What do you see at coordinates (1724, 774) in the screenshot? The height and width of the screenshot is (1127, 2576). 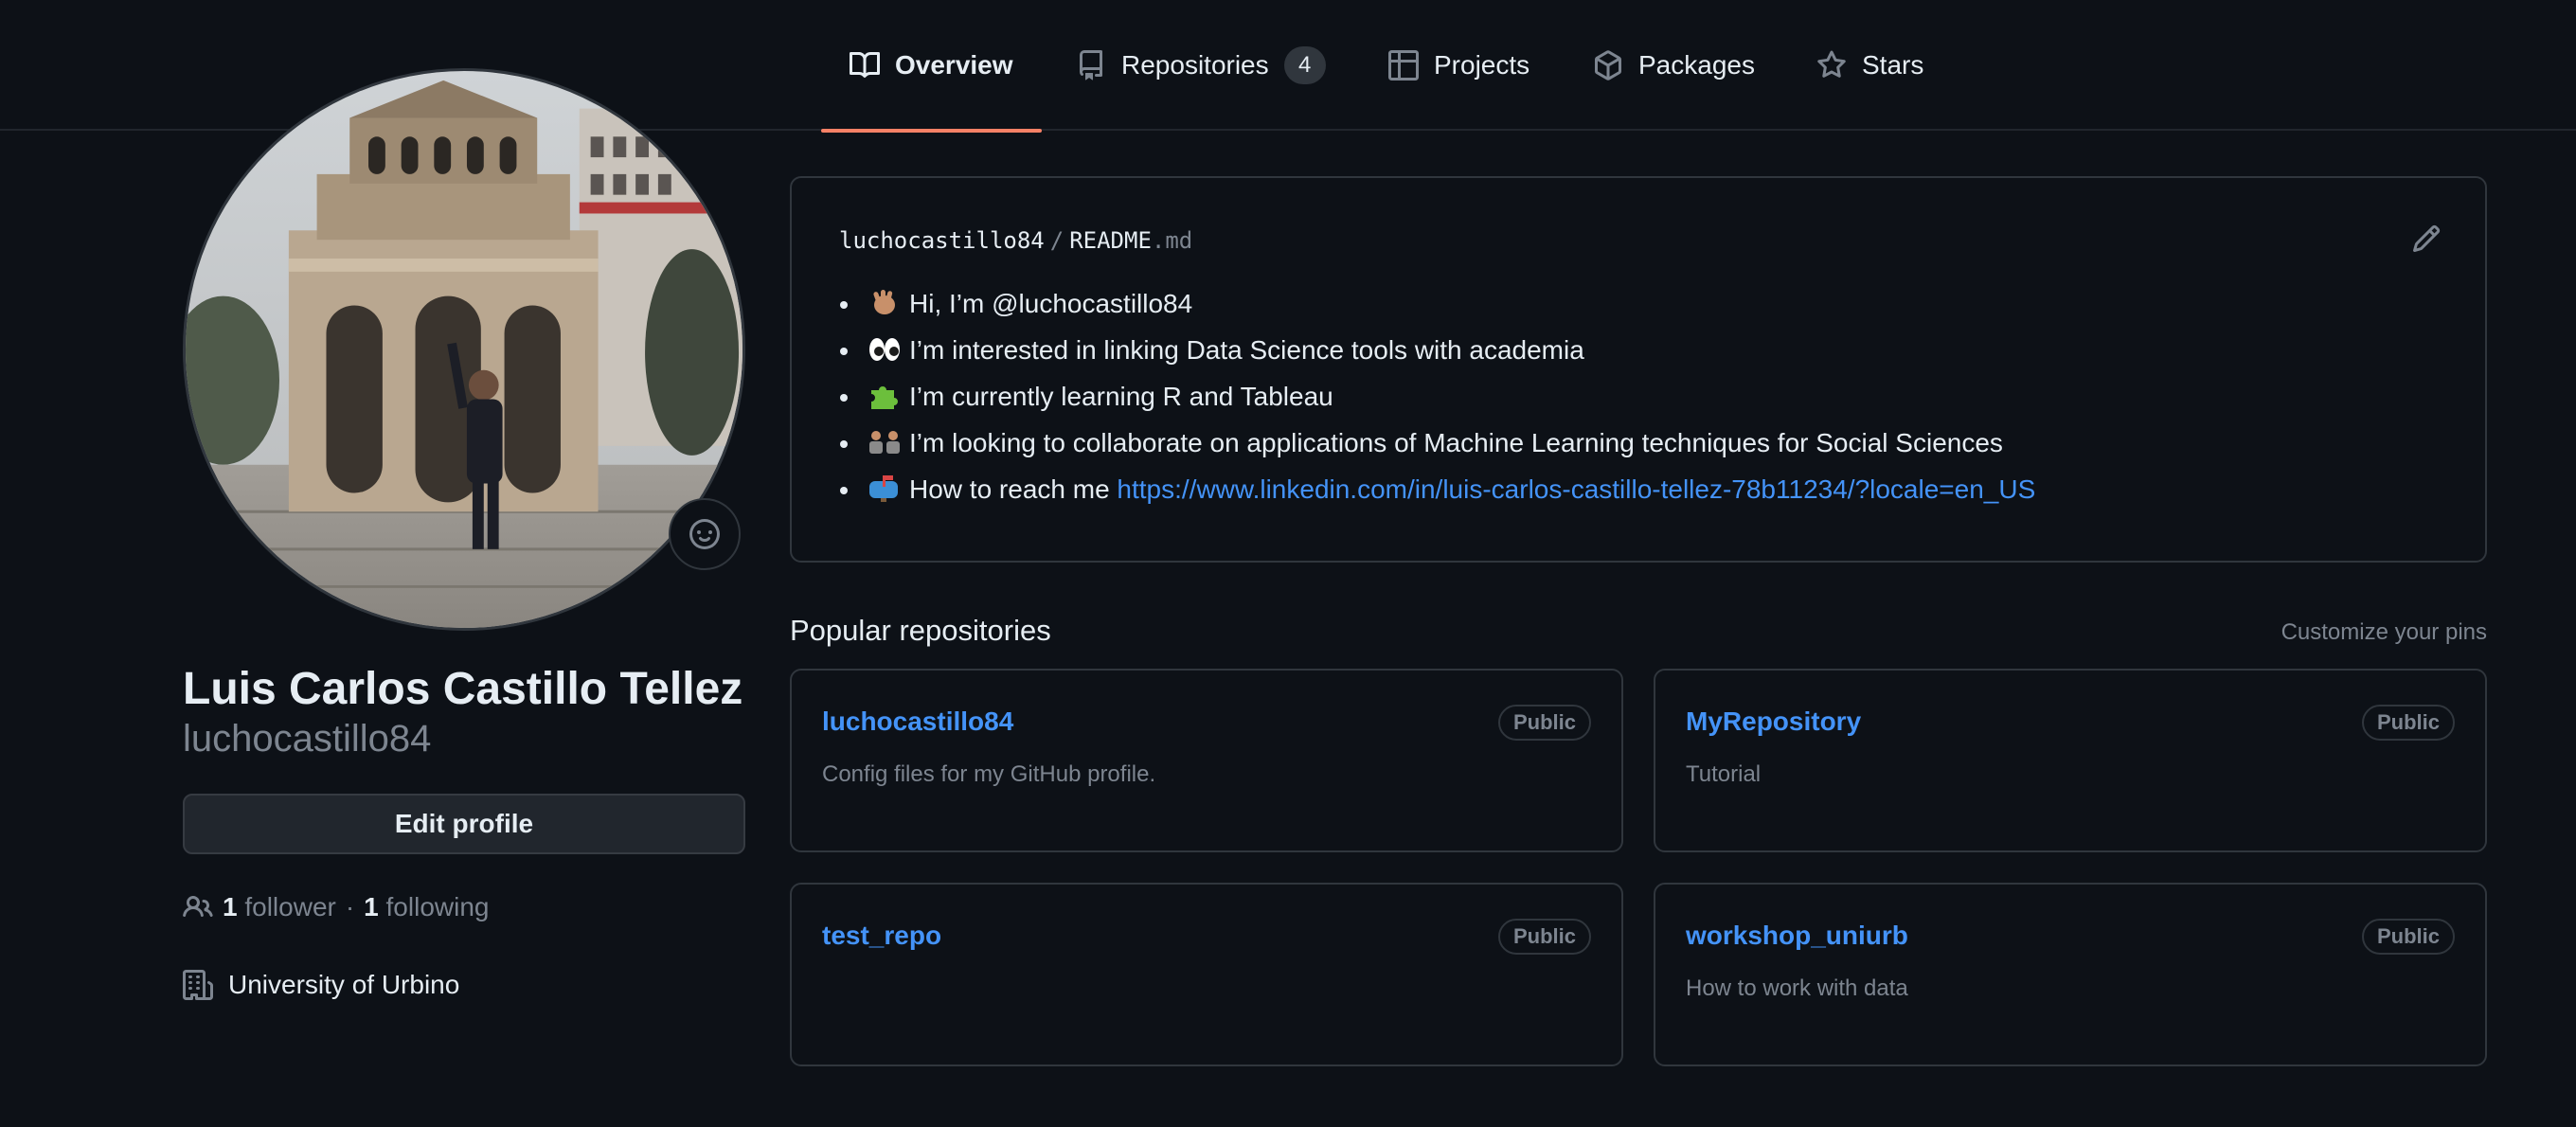 I see `repo-description: Tutorial` at bounding box center [1724, 774].